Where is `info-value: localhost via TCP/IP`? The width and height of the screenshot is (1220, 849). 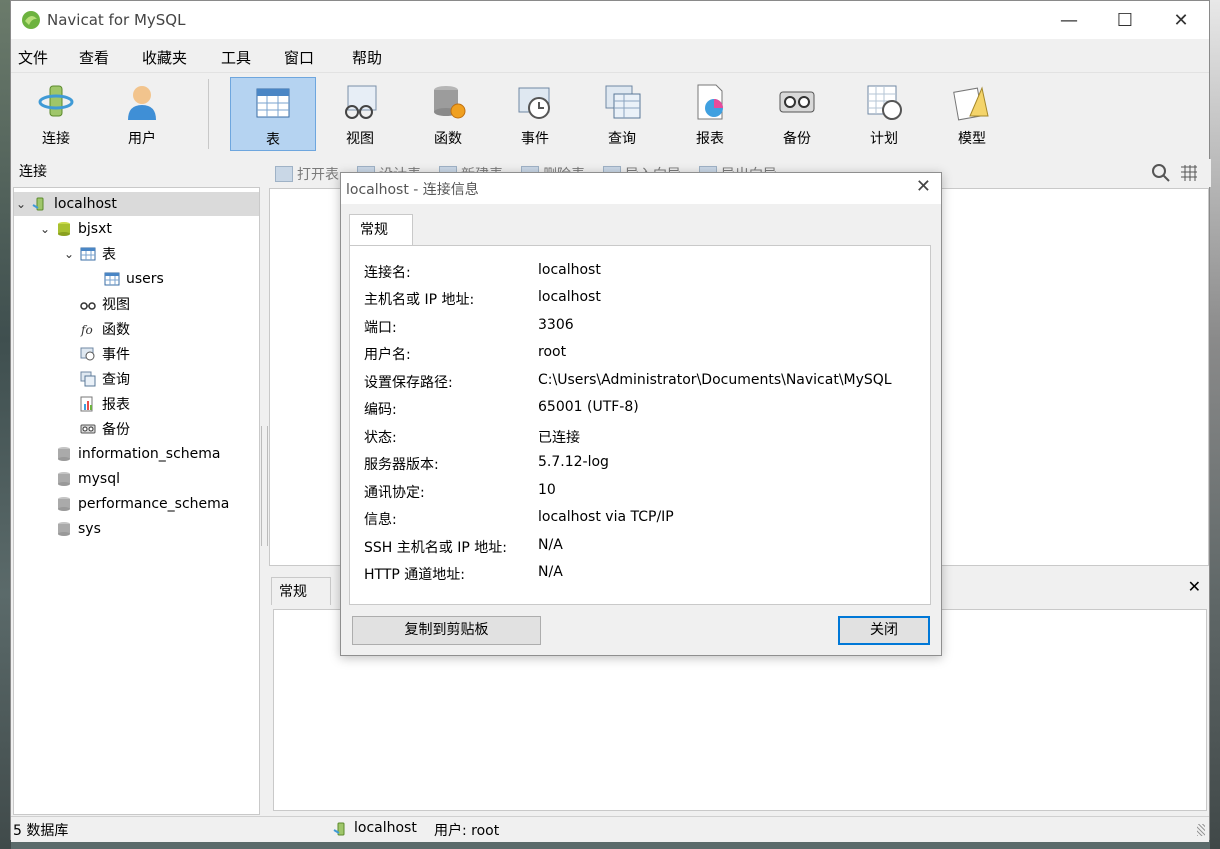
info-value: localhost via TCP/IP is located at coordinates (606, 517).